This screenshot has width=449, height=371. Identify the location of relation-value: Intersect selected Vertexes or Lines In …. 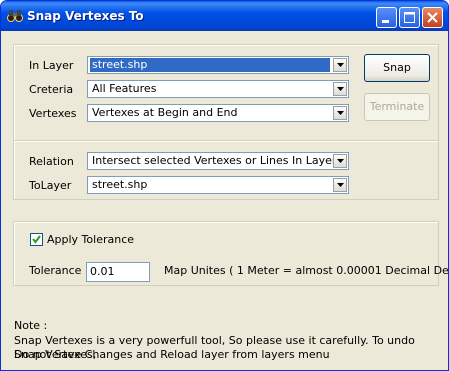
(214, 160).